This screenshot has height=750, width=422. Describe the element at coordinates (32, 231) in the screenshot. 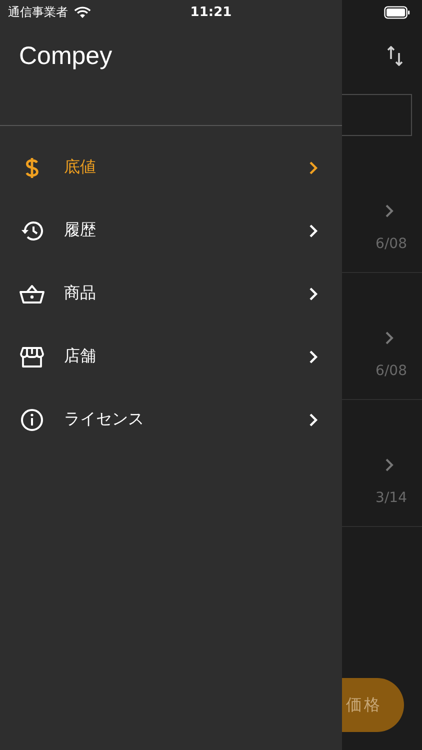

I see `history-icon` at that location.